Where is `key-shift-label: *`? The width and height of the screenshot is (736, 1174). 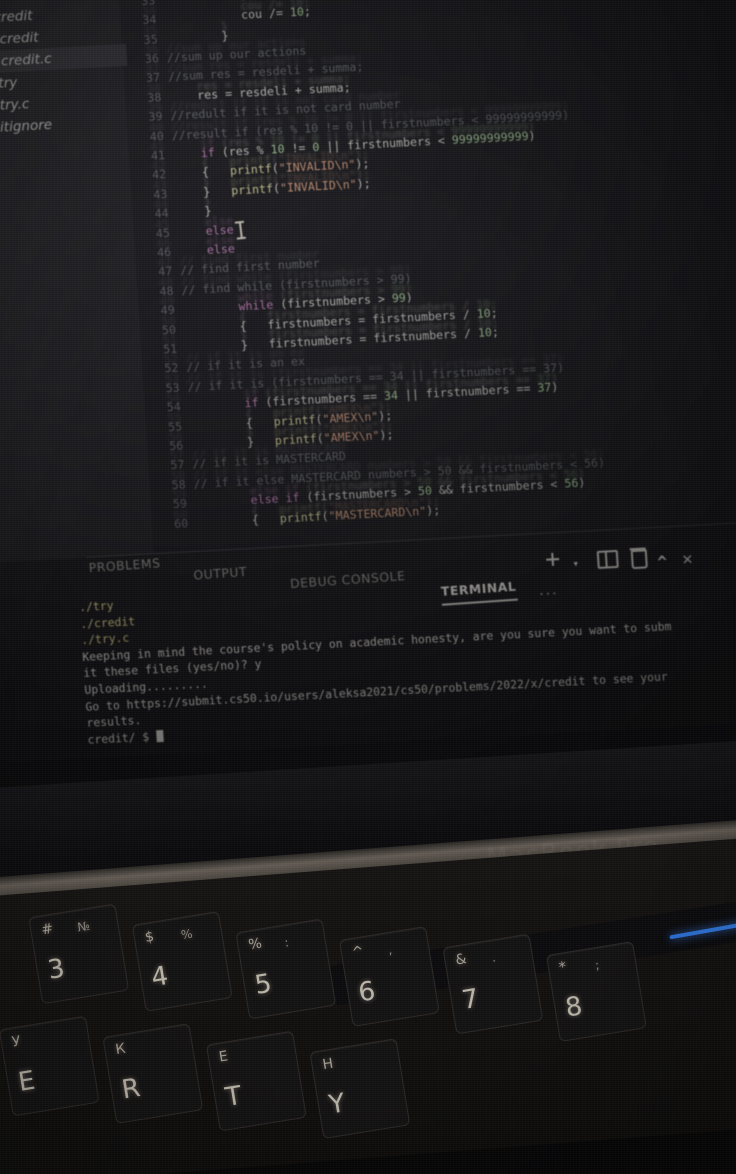 key-shift-label: * is located at coordinates (562, 968).